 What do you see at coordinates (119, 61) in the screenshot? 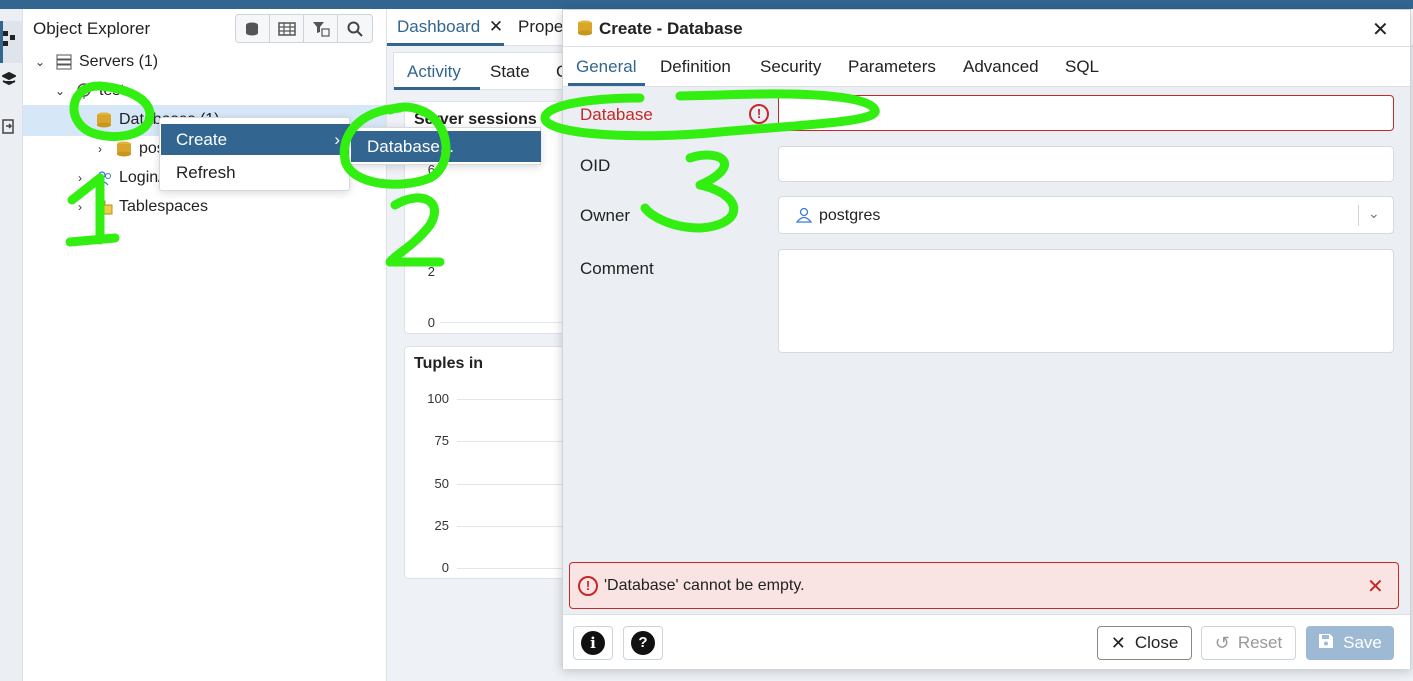
I see `tree-label: Servers (1)` at bounding box center [119, 61].